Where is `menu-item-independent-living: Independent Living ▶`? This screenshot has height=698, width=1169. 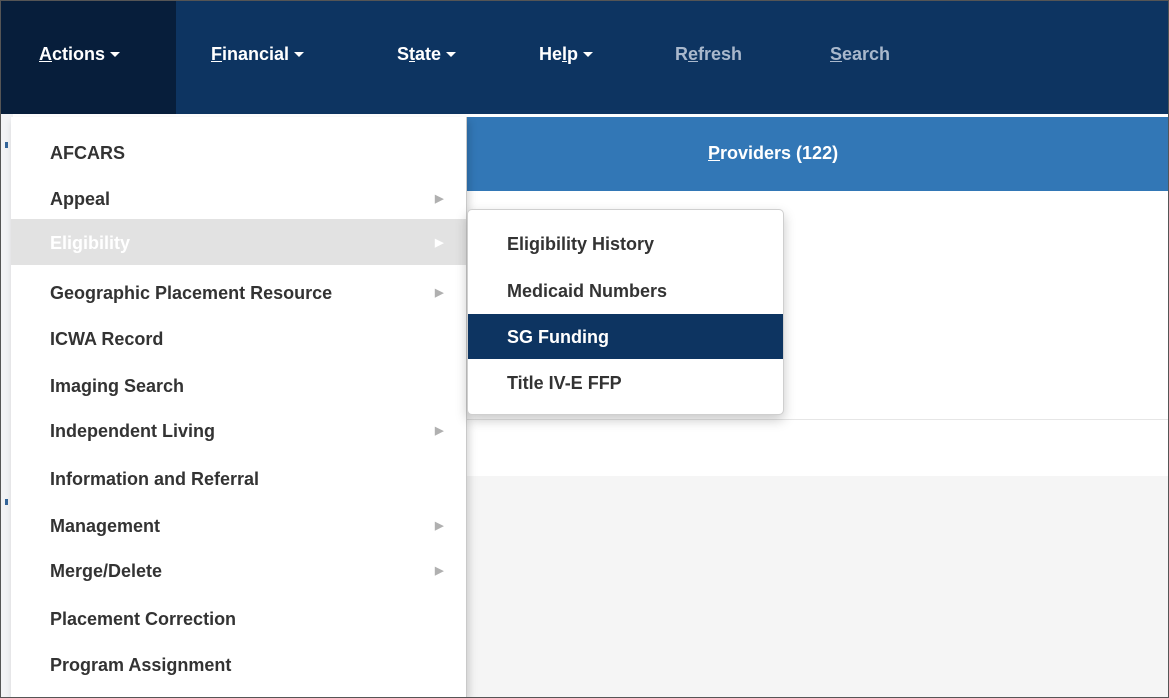 menu-item-independent-living: Independent Living ▶ is located at coordinates (238, 430).